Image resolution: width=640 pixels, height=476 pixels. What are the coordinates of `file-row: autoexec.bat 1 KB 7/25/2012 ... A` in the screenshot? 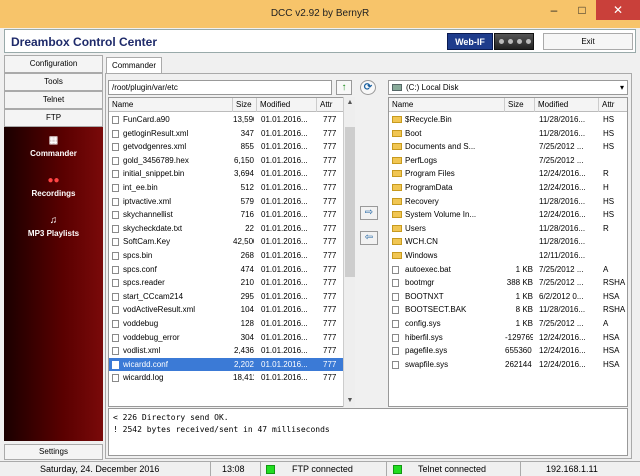 It's located at (508, 269).